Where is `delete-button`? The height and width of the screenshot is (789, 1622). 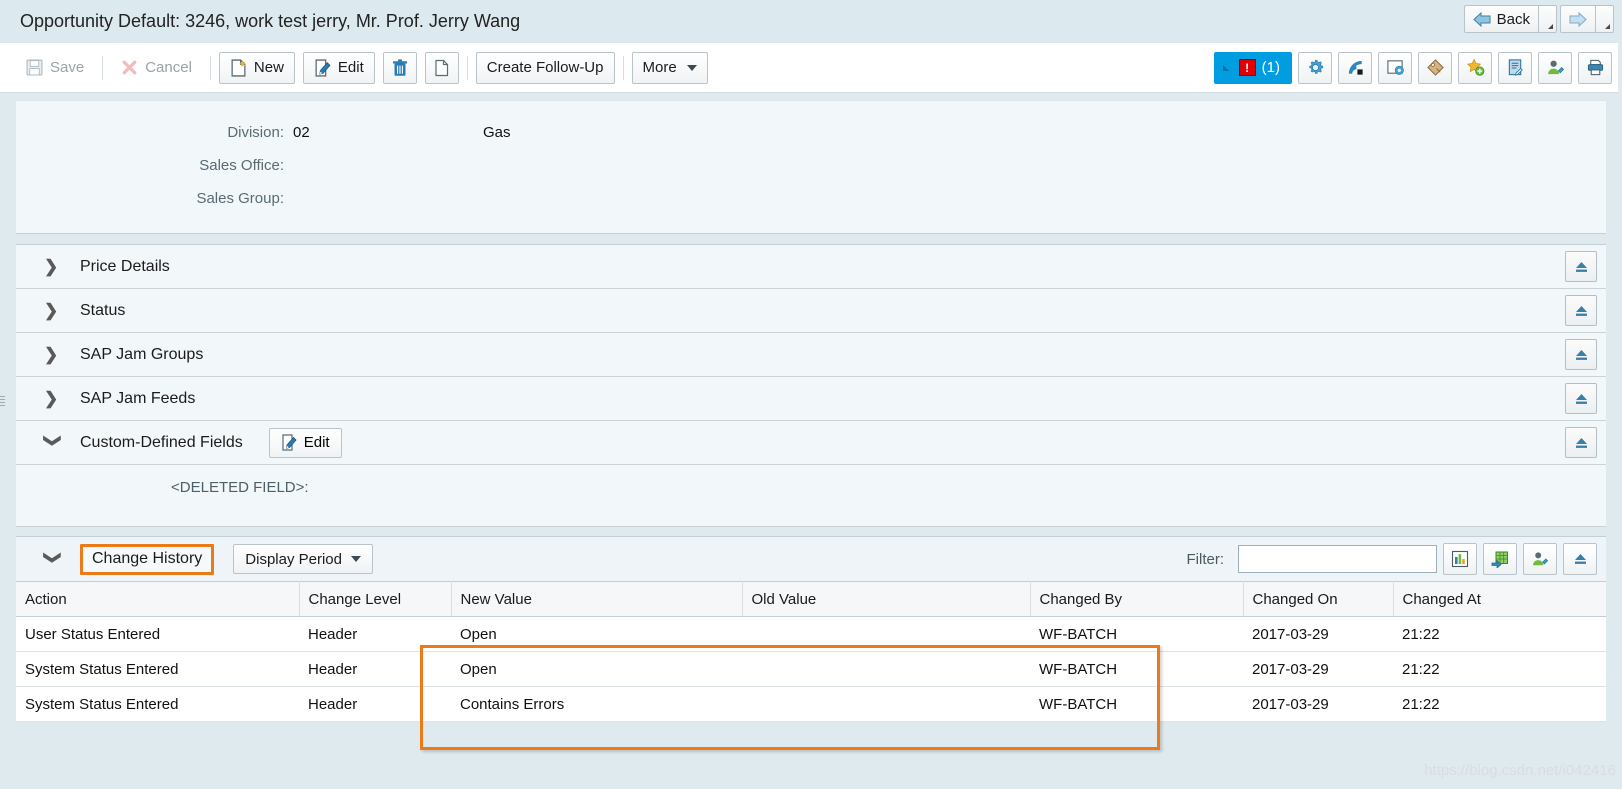
delete-button is located at coordinates (399, 67).